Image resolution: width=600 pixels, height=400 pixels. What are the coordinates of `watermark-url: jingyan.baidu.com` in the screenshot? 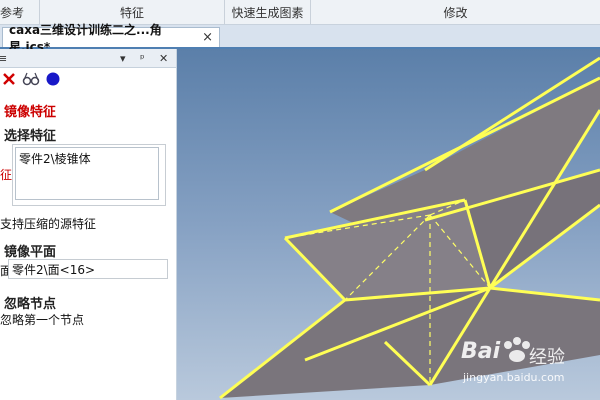 It's located at (514, 377).